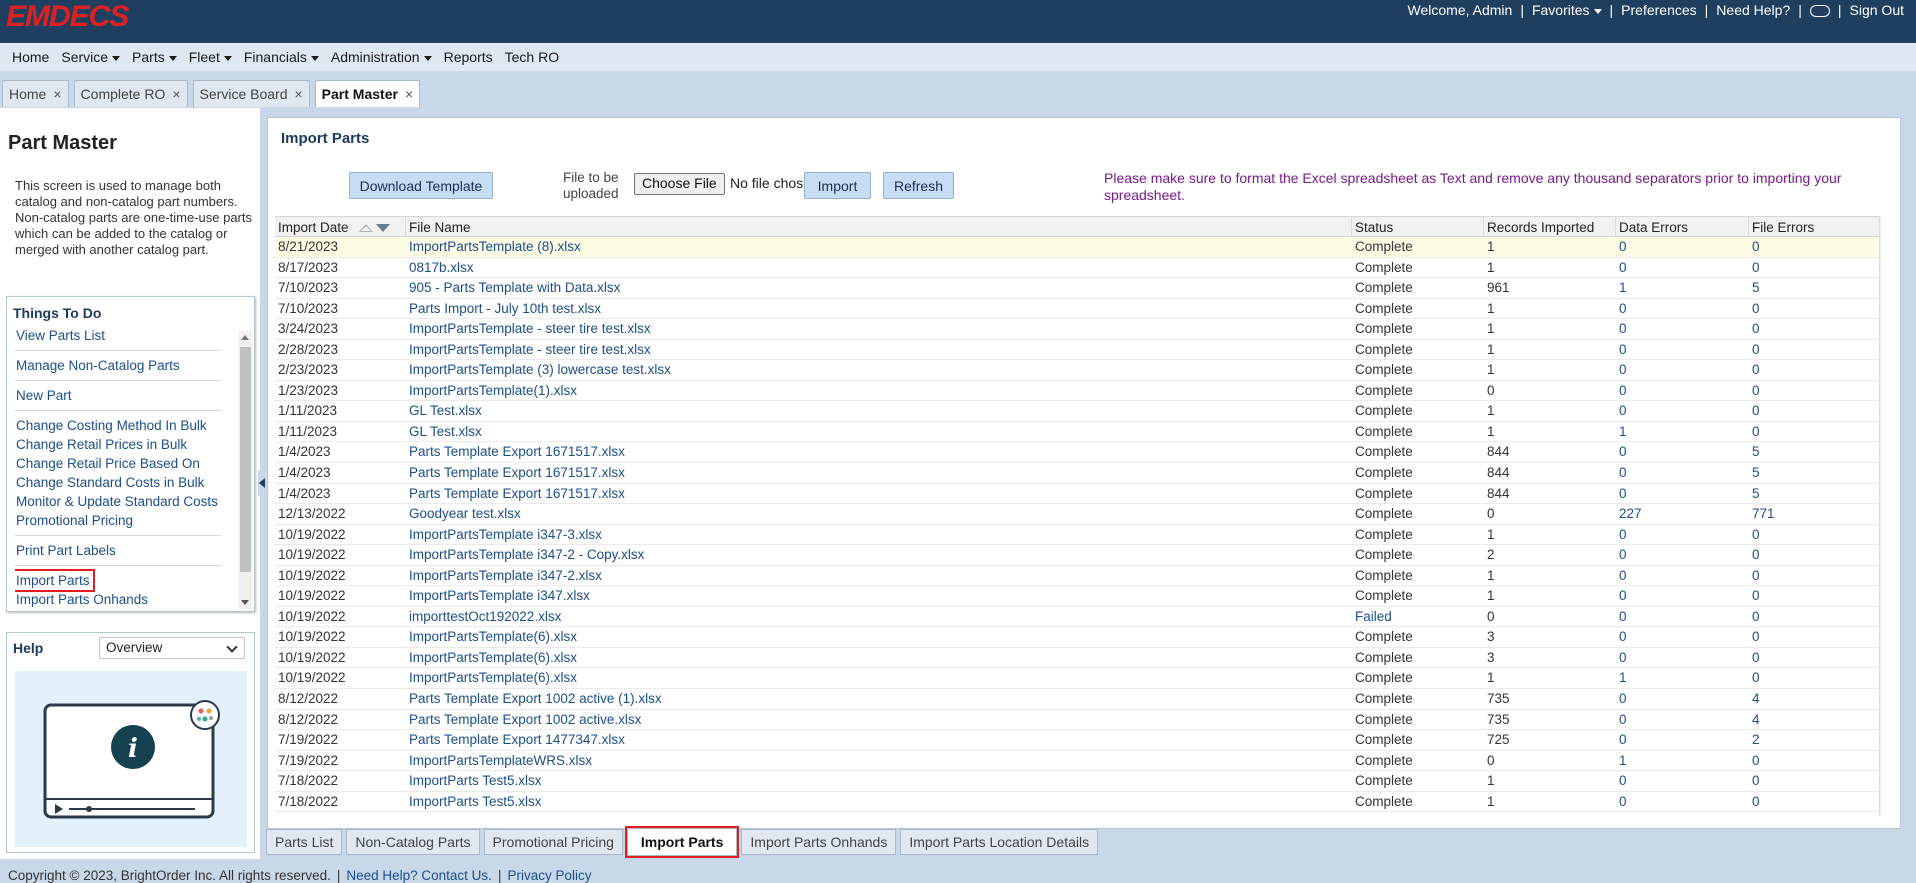 The height and width of the screenshot is (883, 1916). I want to click on scroll-thumb, so click(245, 459).